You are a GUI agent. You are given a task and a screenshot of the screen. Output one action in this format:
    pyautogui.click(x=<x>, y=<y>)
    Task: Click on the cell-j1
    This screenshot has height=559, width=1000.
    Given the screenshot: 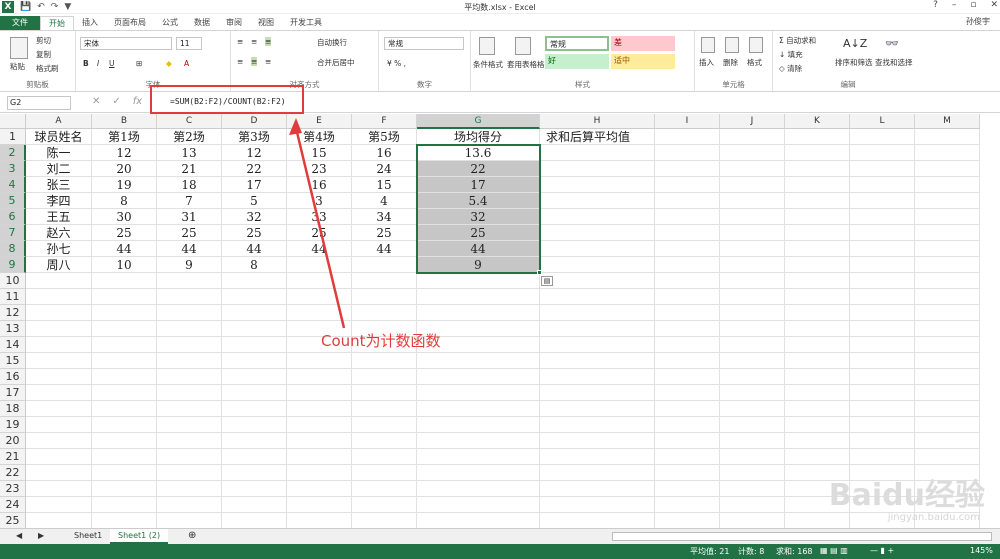 What is the action you would take?
    pyautogui.click(x=752, y=137)
    